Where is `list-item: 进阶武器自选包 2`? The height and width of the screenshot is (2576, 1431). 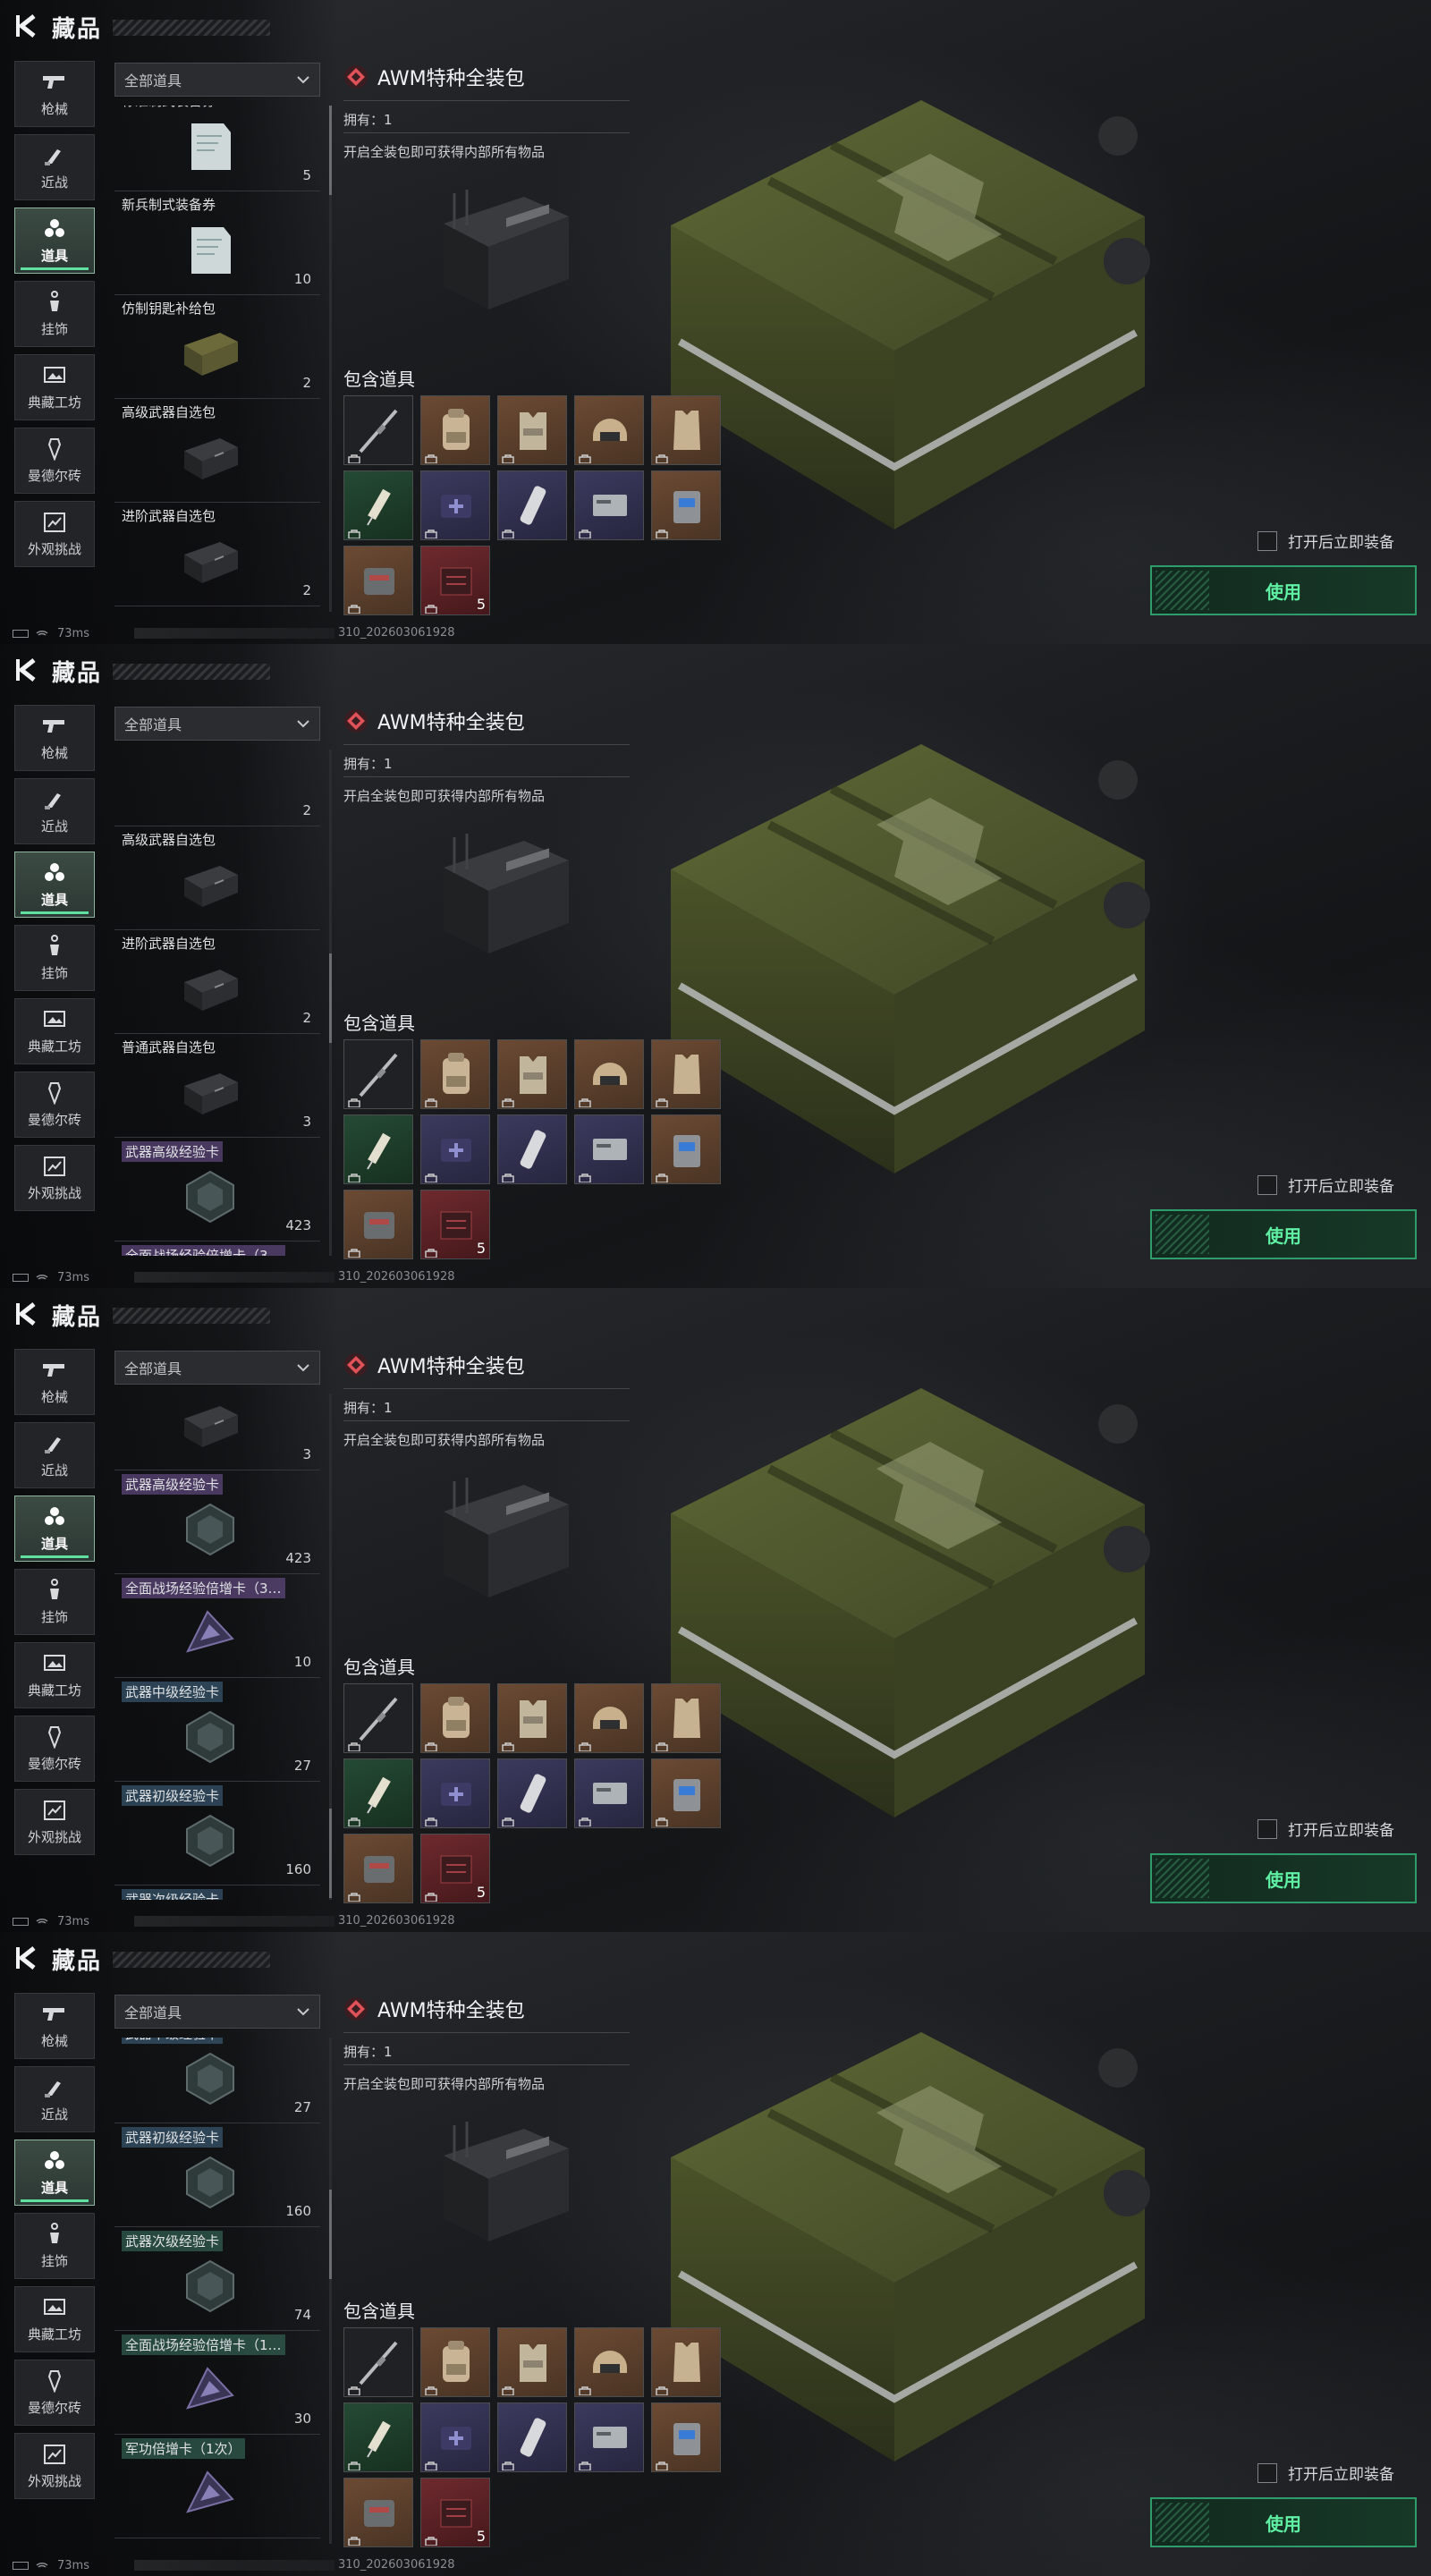 list-item: 进阶武器自选包 2 is located at coordinates (217, 554).